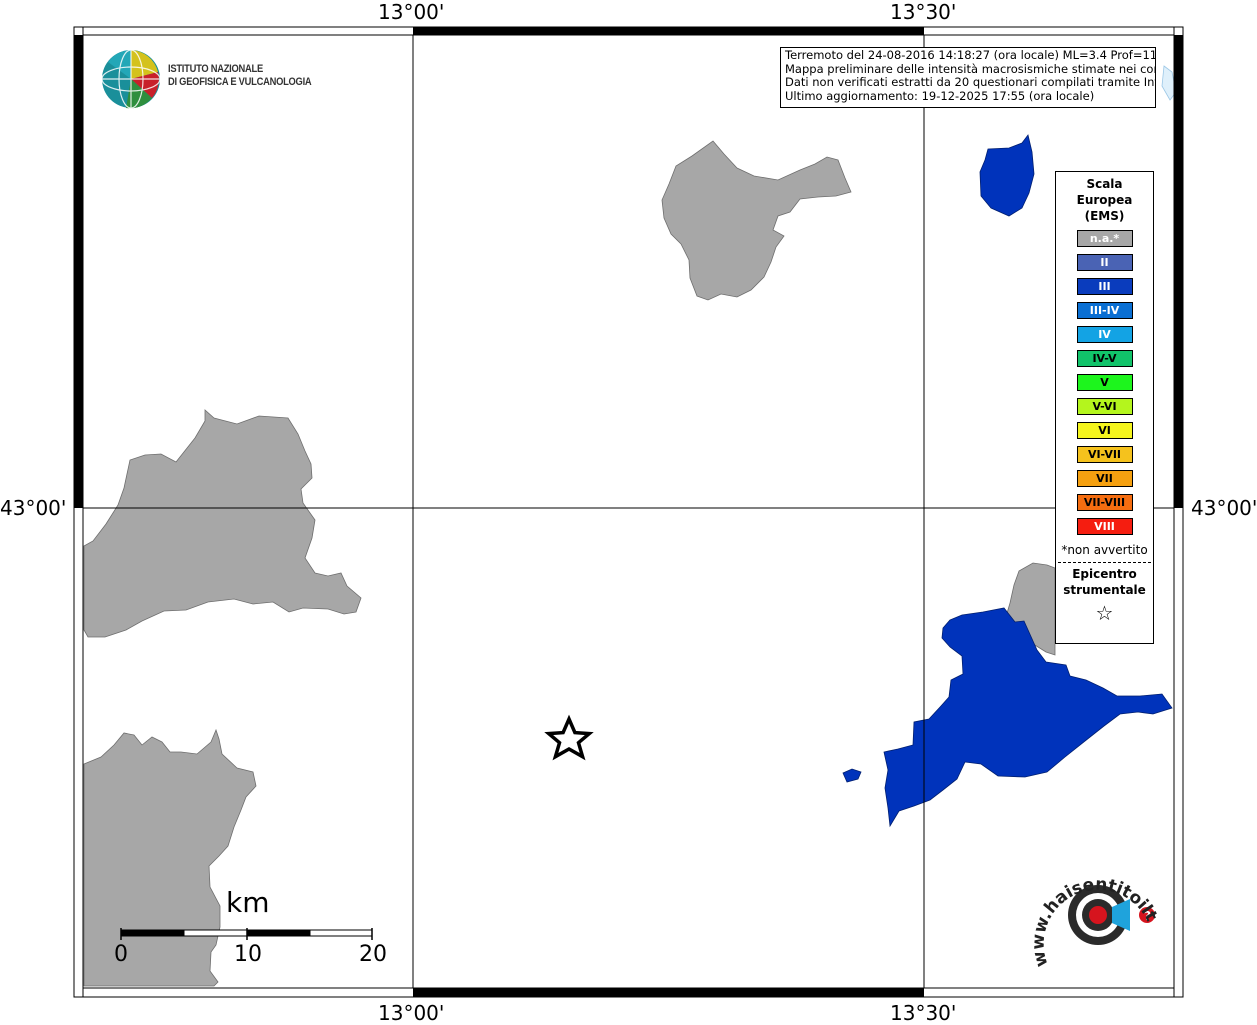 The width and height of the screenshot is (1257, 1025). Describe the element at coordinates (1104, 574) in the screenshot. I see `legend-epicenter-line-1: Epicentro` at that location.